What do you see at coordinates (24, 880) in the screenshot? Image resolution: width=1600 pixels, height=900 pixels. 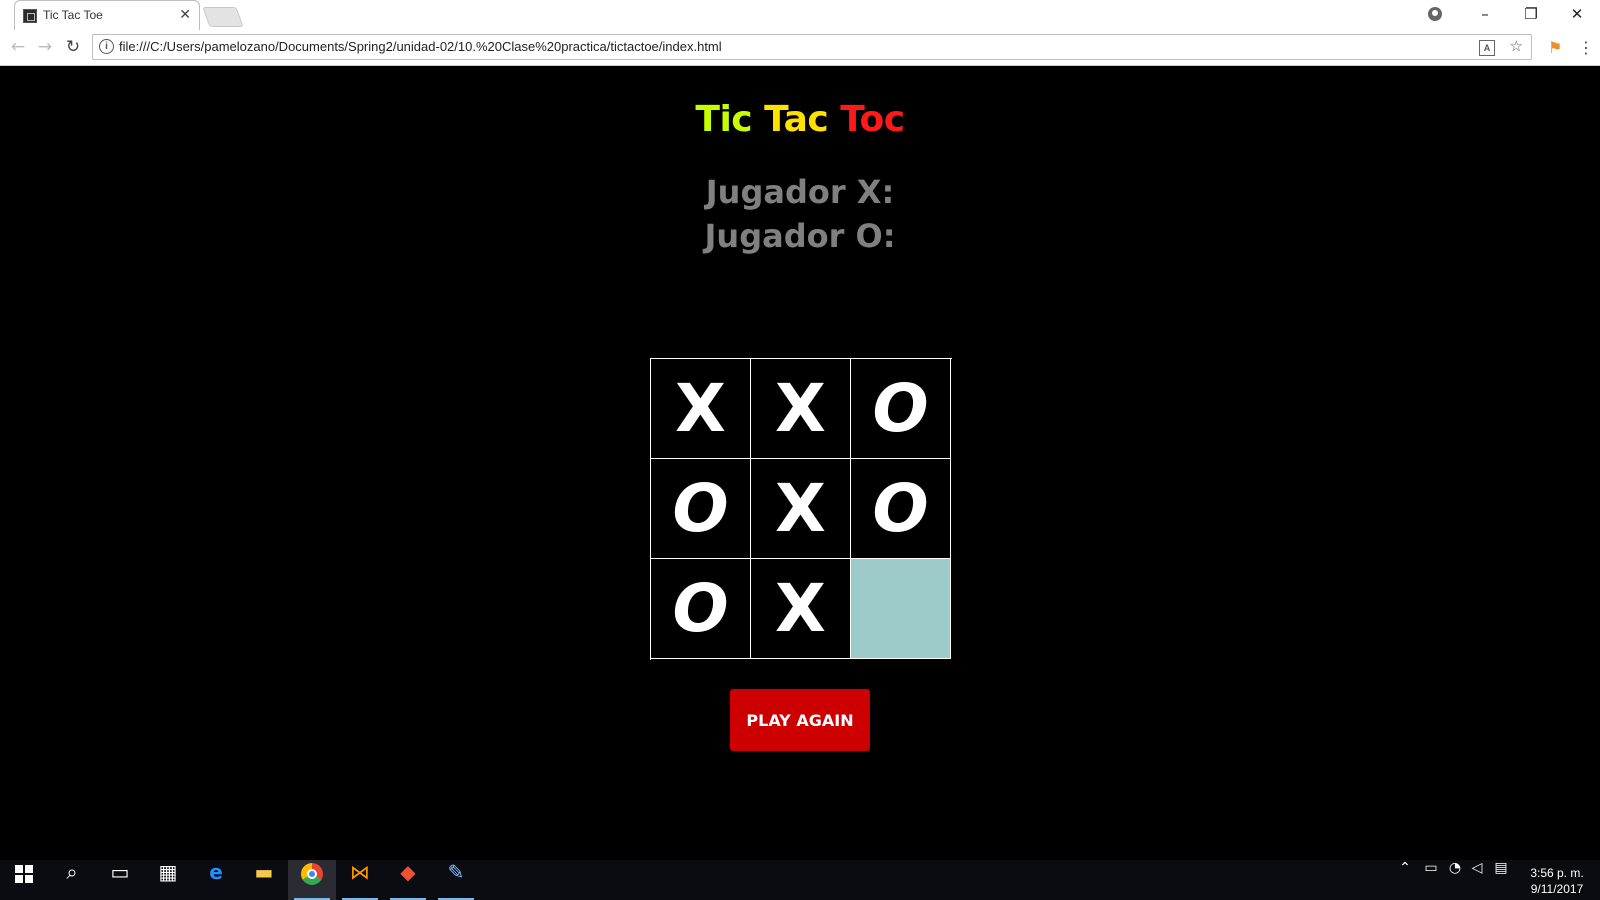 I see `windows-start-icon` at bounding box center [24, 880].